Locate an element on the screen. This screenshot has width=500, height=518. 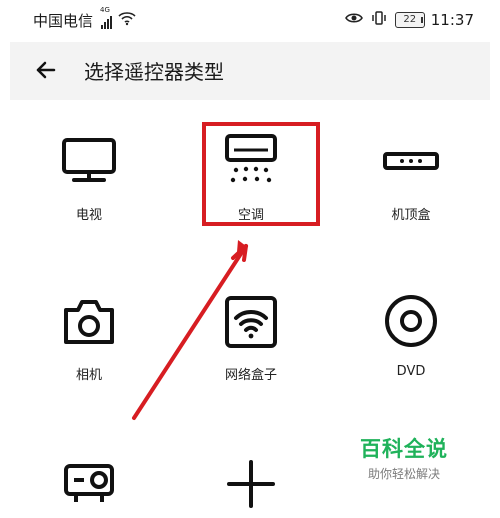
grid-item-tv: 电视 is located at coordinates (89, 177).